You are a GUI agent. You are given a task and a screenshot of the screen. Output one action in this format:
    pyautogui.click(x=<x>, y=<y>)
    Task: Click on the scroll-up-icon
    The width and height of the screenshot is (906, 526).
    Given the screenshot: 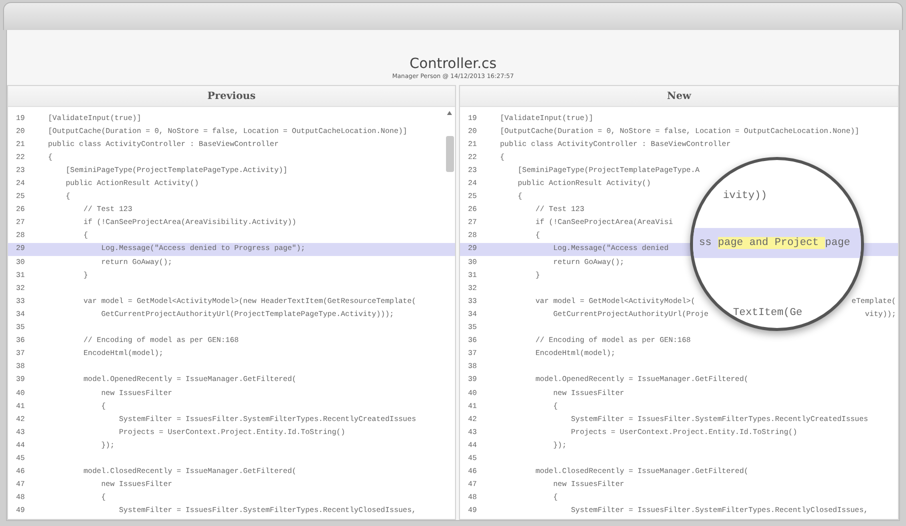 What is the action you would take?
    pyautogui.click(x=449, y=113)
    